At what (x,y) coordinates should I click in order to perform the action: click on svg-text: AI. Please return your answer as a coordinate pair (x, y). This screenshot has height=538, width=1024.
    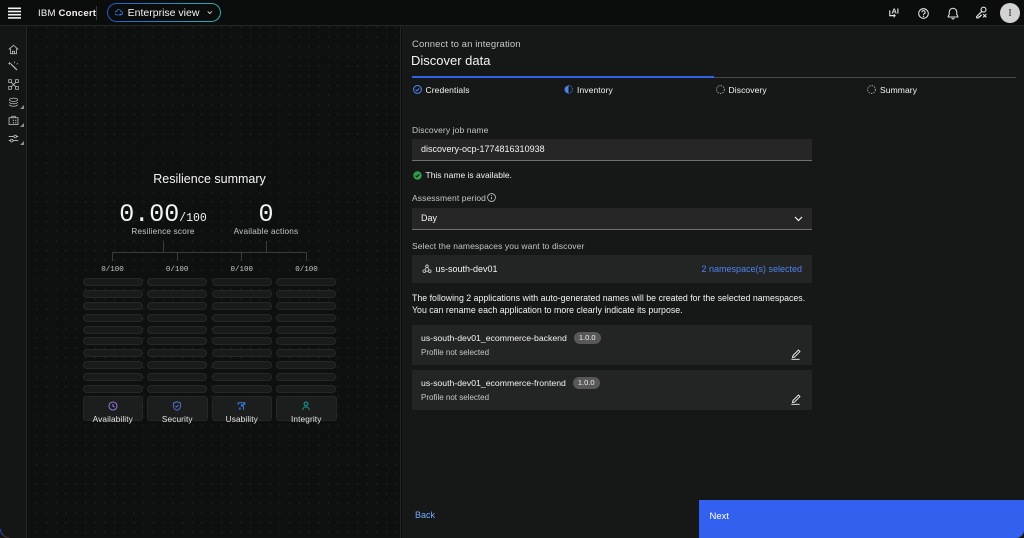
    Looking at the image, I should click on (895, 10).